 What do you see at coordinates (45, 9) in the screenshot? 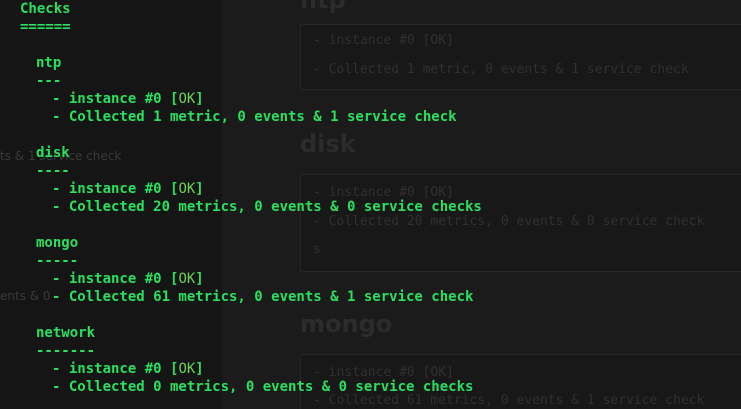
I see `checks-heading: Checks` at bounding box center [45, 9].